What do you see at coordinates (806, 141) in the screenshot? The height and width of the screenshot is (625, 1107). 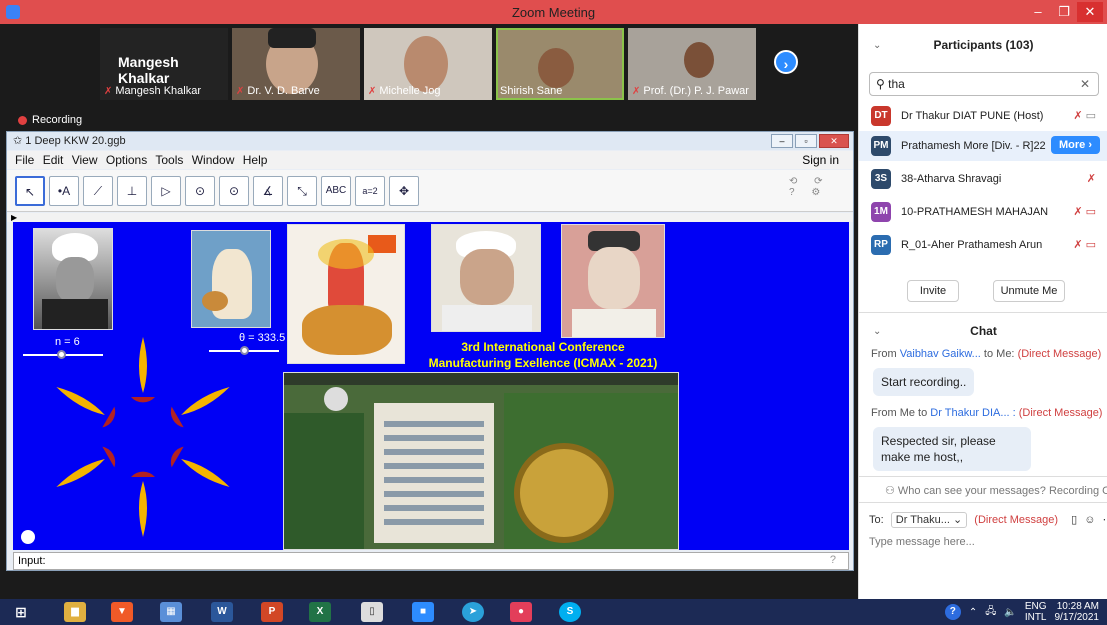 I see `geogebra-maximize-button: ▫` at bounding box center [806, 141].